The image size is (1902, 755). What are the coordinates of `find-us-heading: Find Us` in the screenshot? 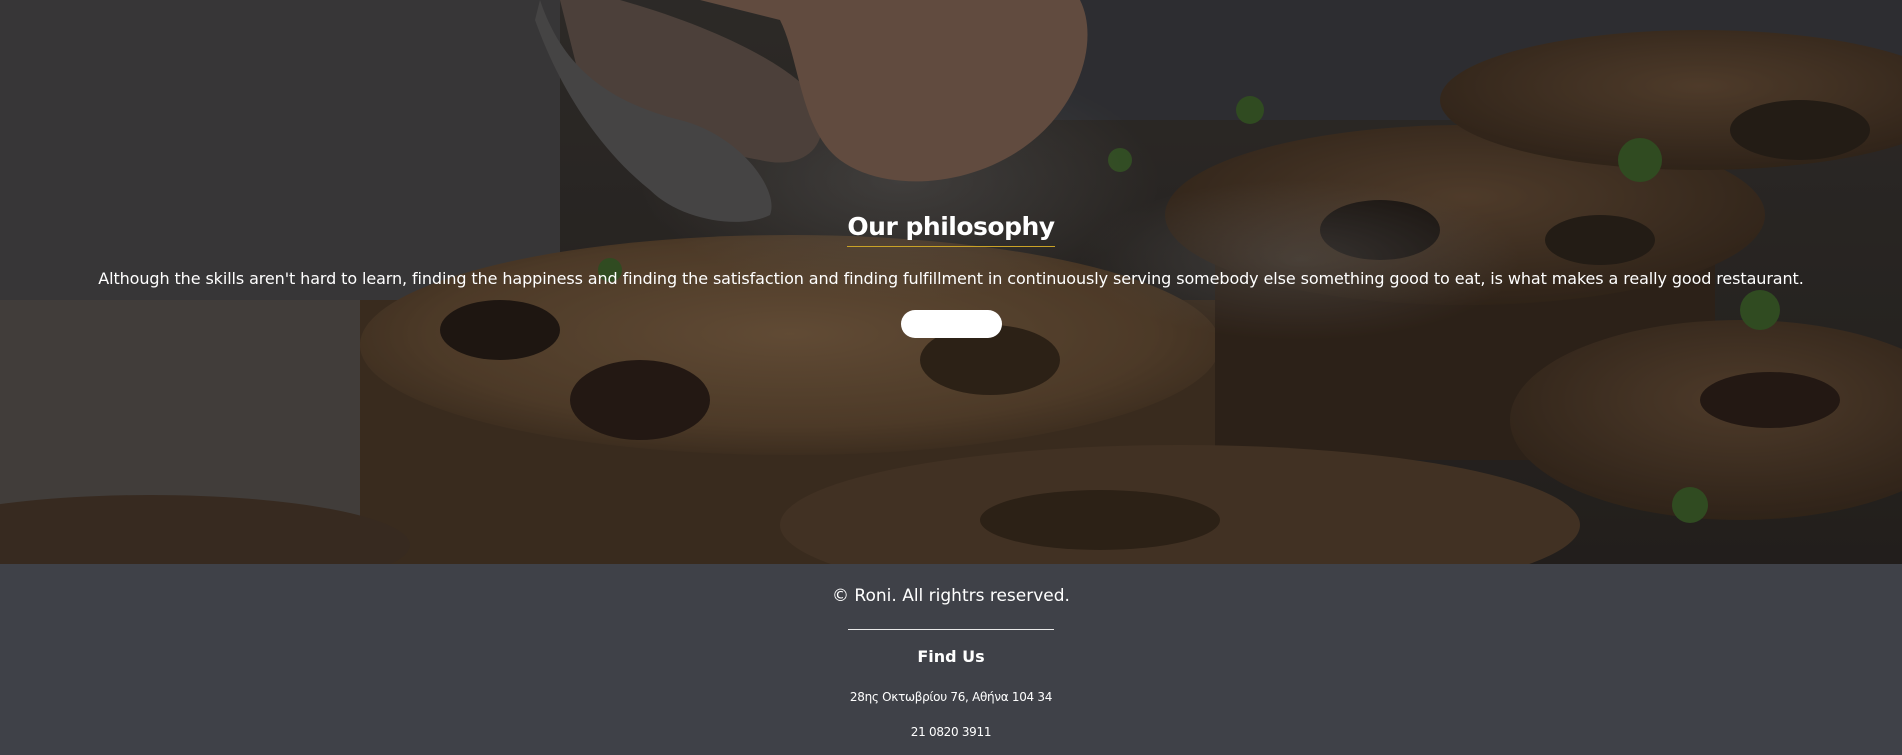 It's located at (951, 656).